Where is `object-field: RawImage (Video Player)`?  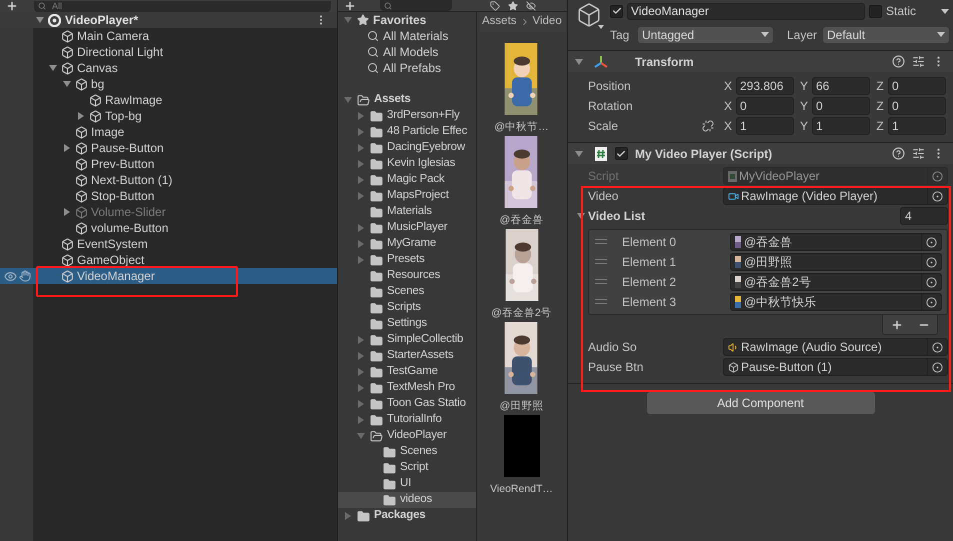
object-field: RawImage (Video Player) is located at coordinates (835, 196).